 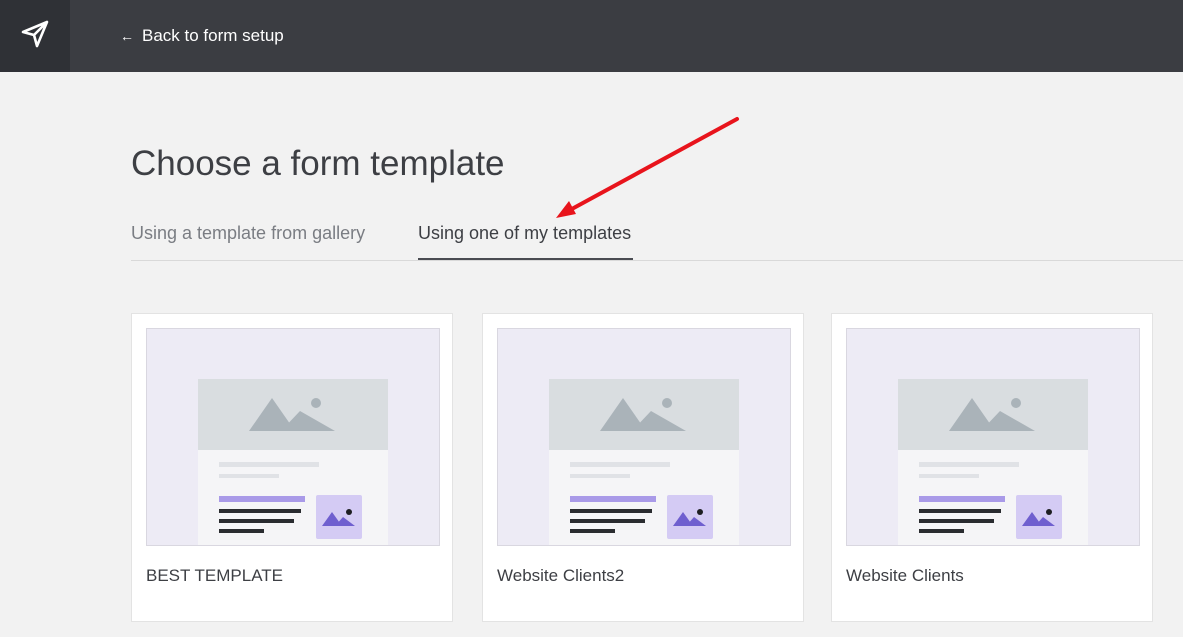 I want to click on template-card-best-template: BEST TEMPLATE, so click(x=292, y=467).